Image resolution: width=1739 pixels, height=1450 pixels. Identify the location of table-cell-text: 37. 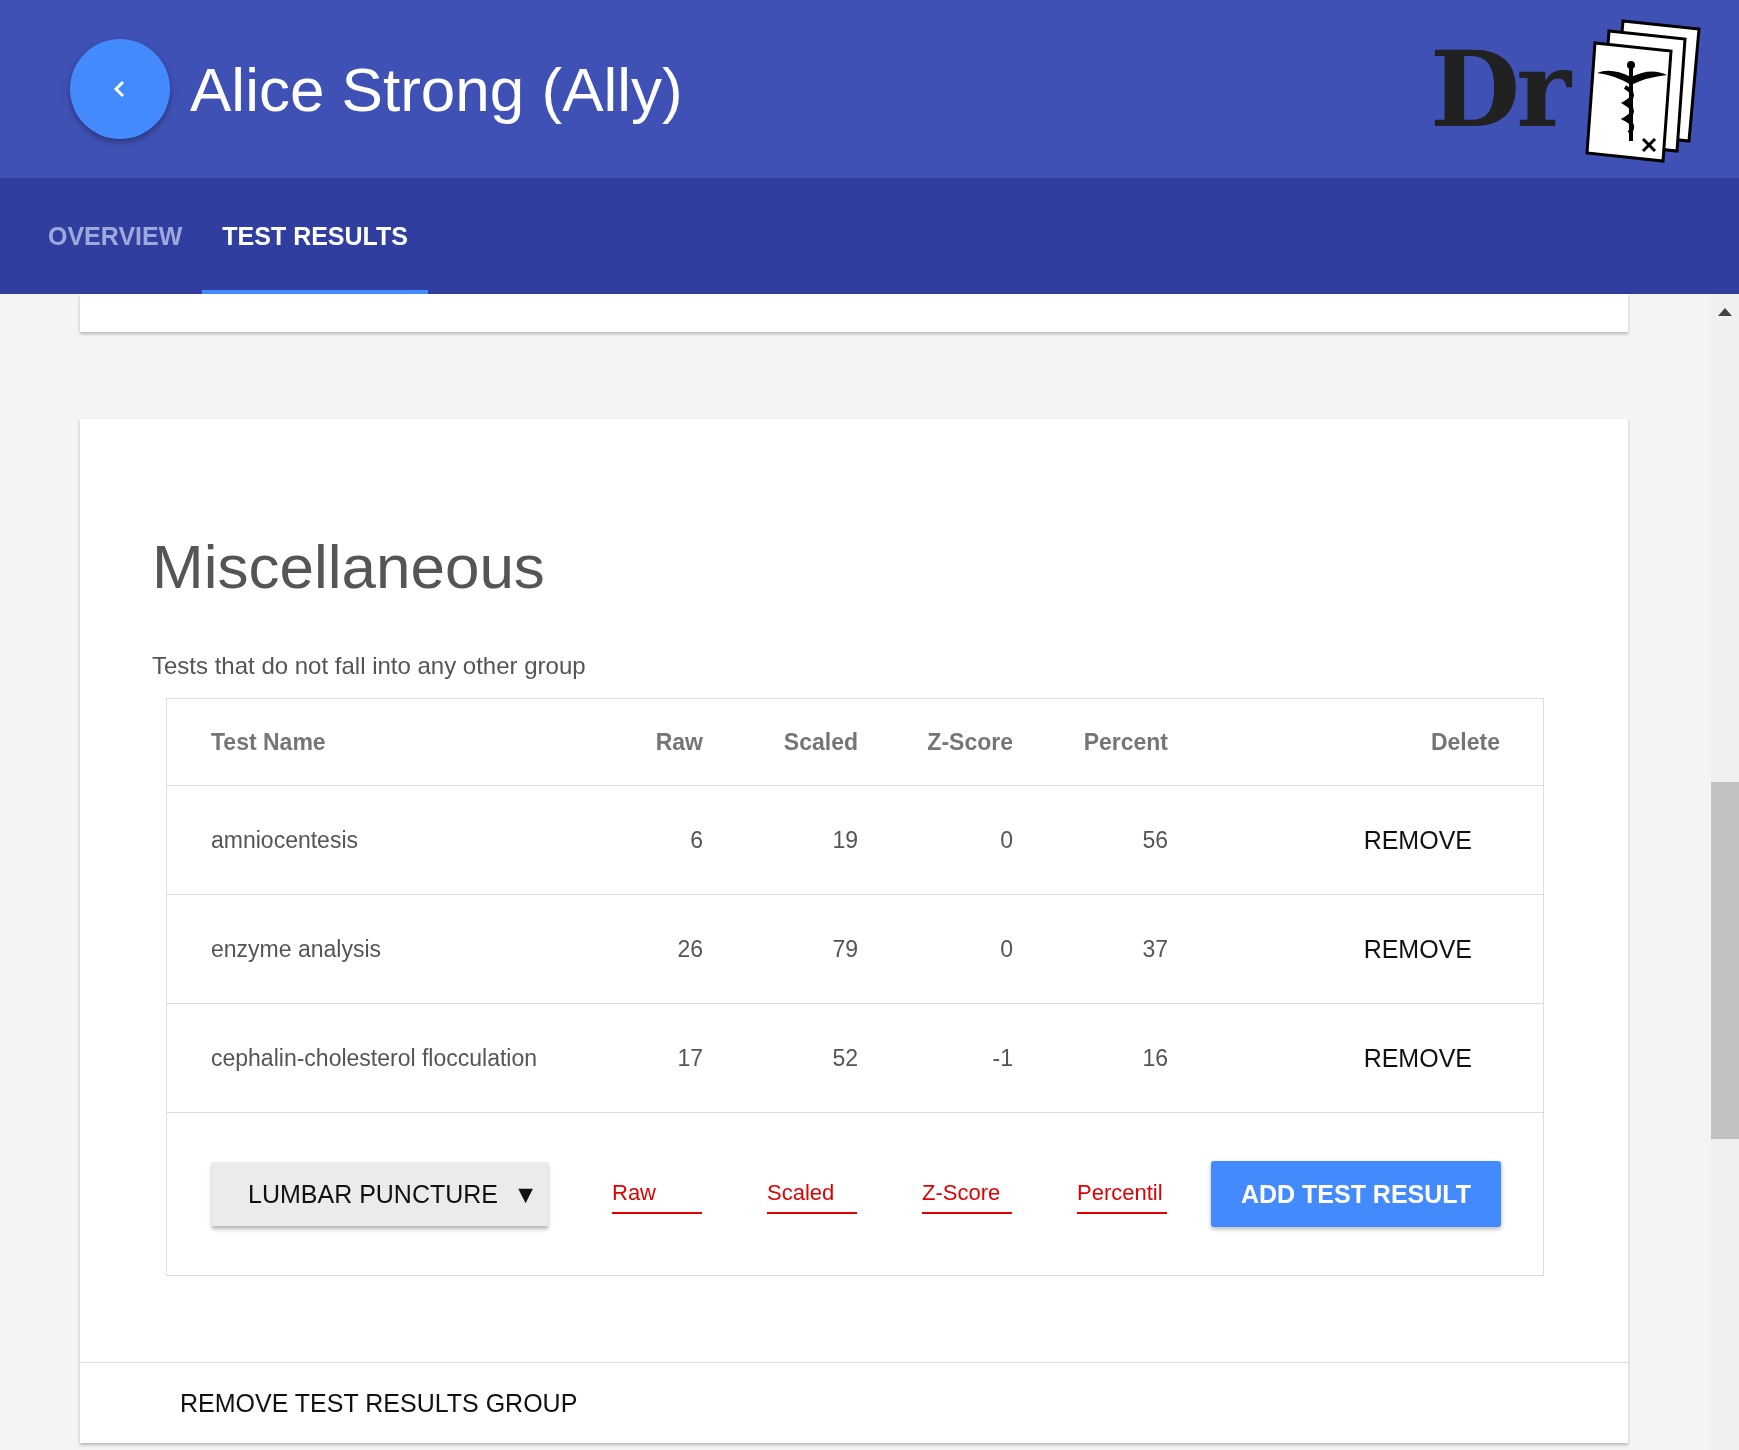
(1154, 949).